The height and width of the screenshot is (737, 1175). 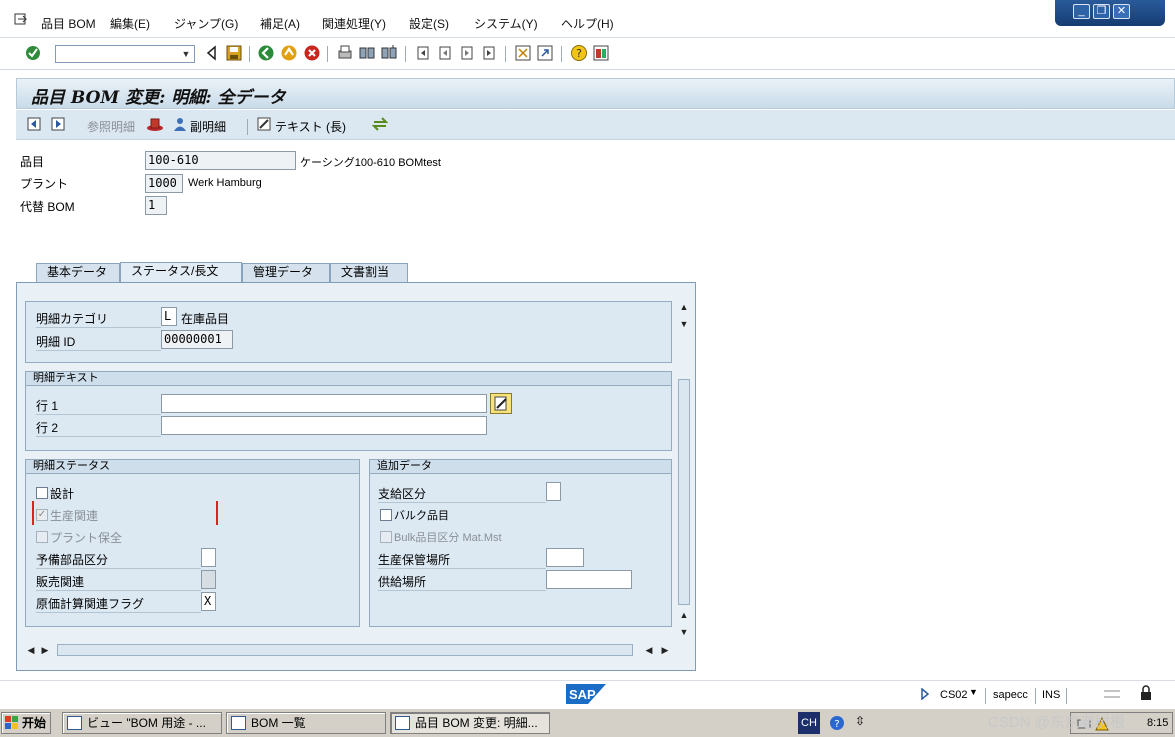 What do you see at coordinates (206, 23) in the screenshot?
I see `menu-goto: ジャンプ(G)` at bounding box center [206, 23].